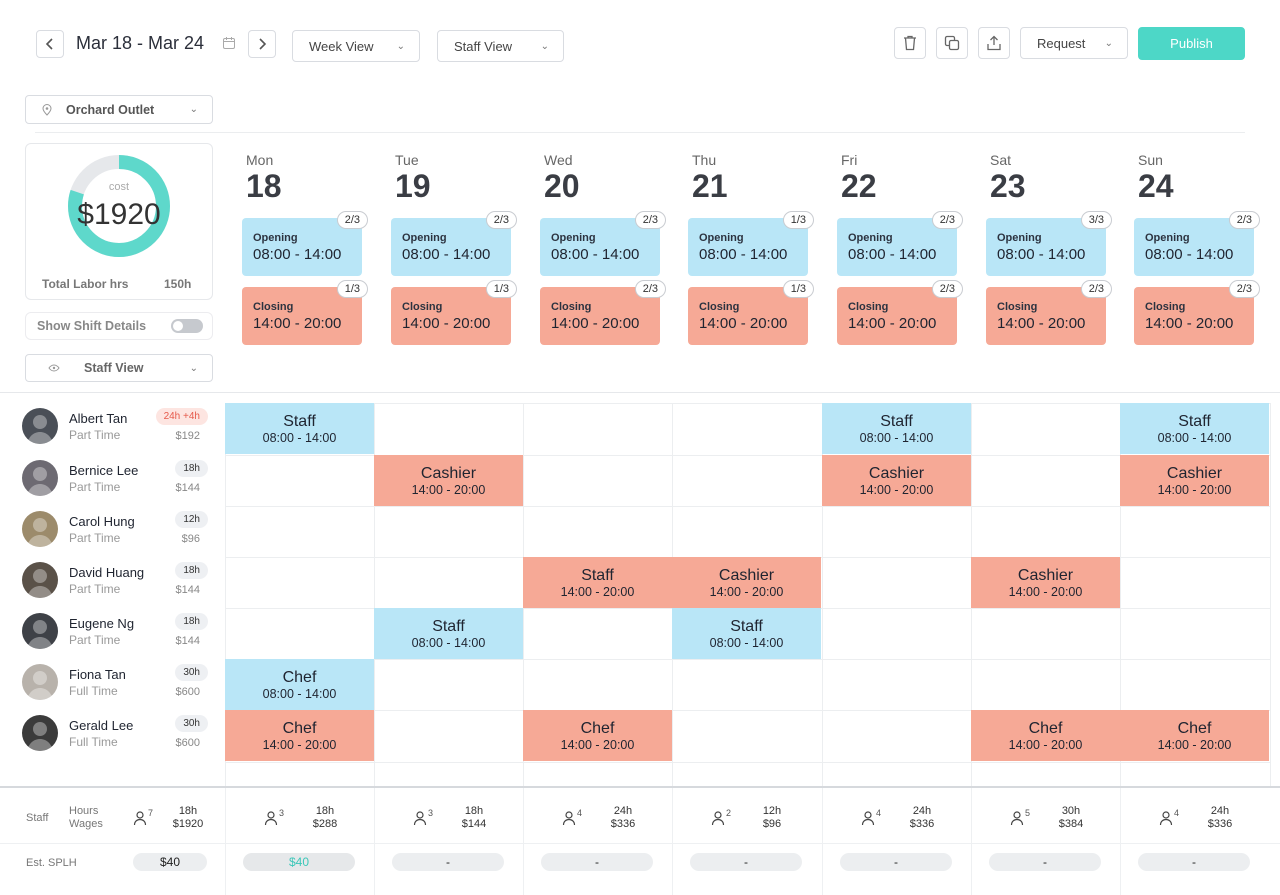 The image size is (1280, 895). Describe the element at coordinates (119, 326) in the screenshot. I see `show-shift-details-toggle: Show Shift Details` at that location.